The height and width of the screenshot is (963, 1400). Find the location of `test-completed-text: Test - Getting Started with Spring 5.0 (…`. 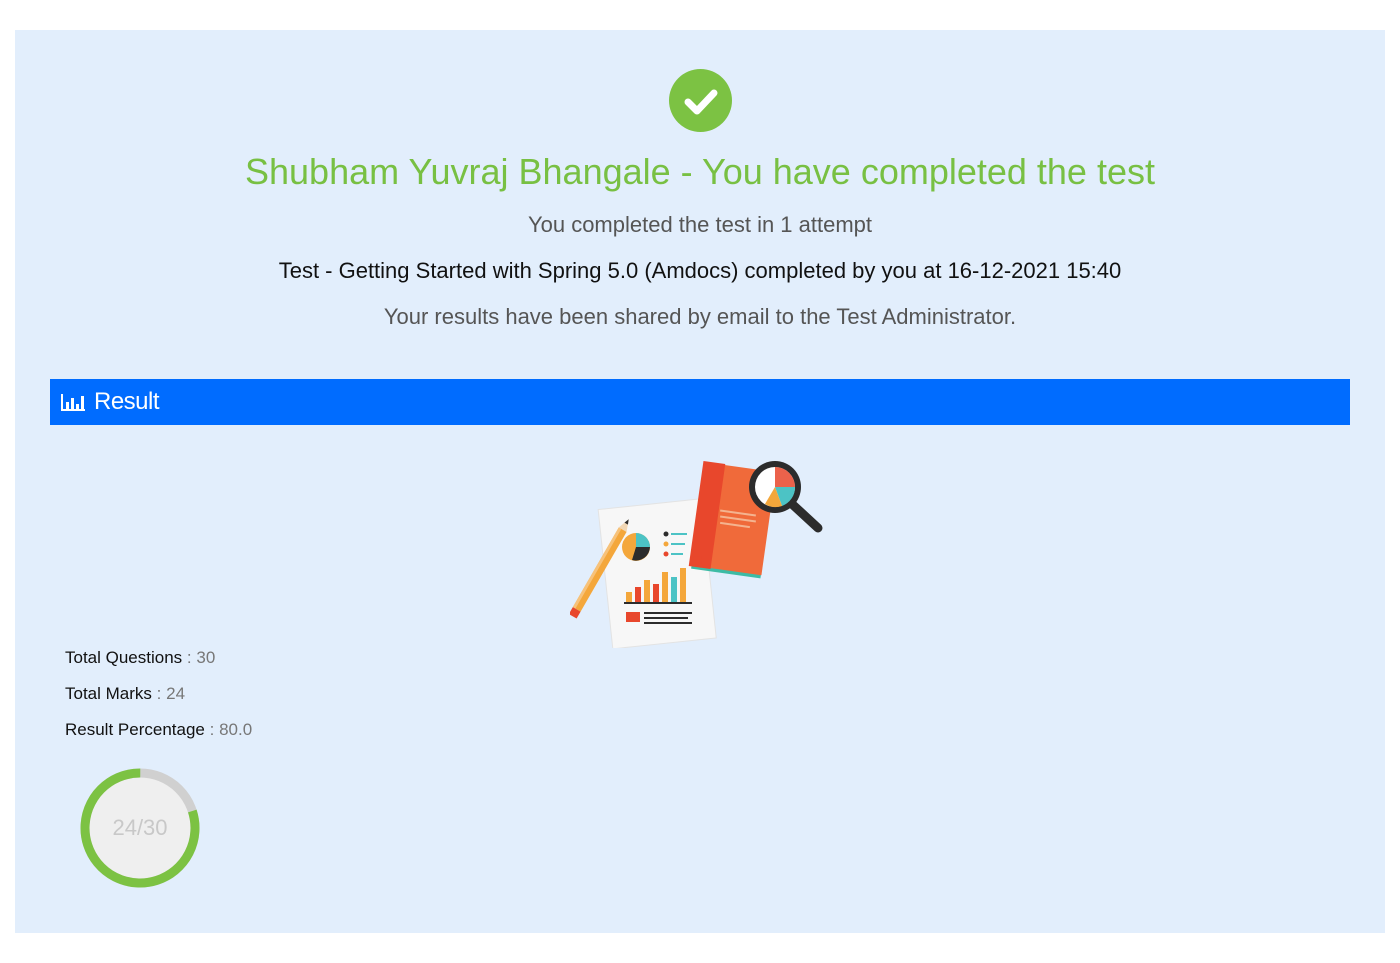

test-completed-text: Test - Getting Started with Spring 5.0 (… is located at coordinates (700, 270).